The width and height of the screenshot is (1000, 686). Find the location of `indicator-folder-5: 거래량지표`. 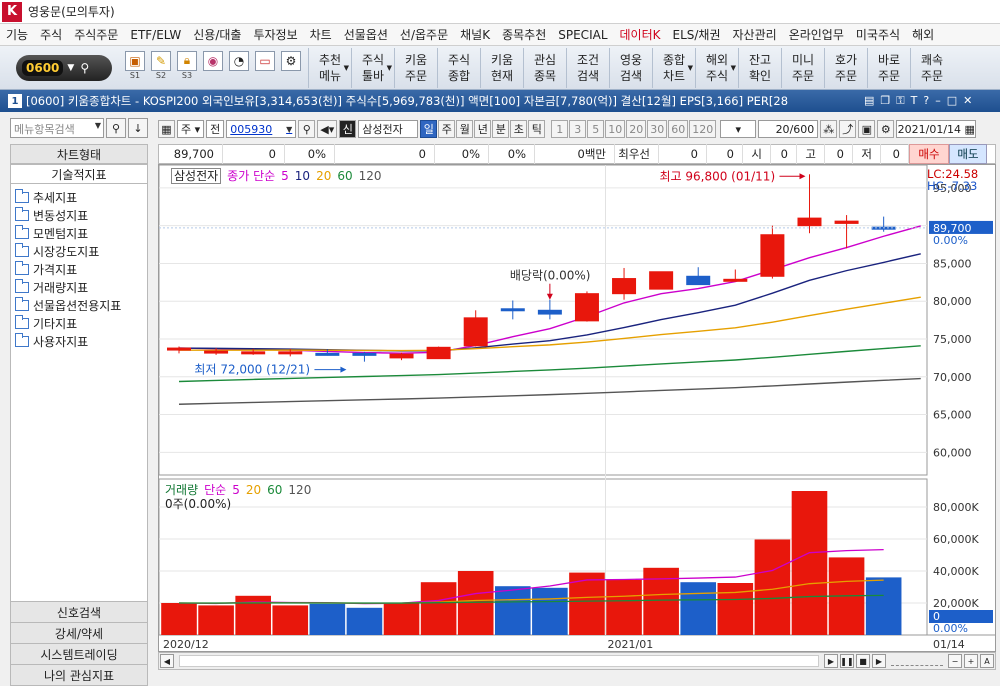

indicator-folder-5: 거래량지표 is located at coordinates (79, 287).